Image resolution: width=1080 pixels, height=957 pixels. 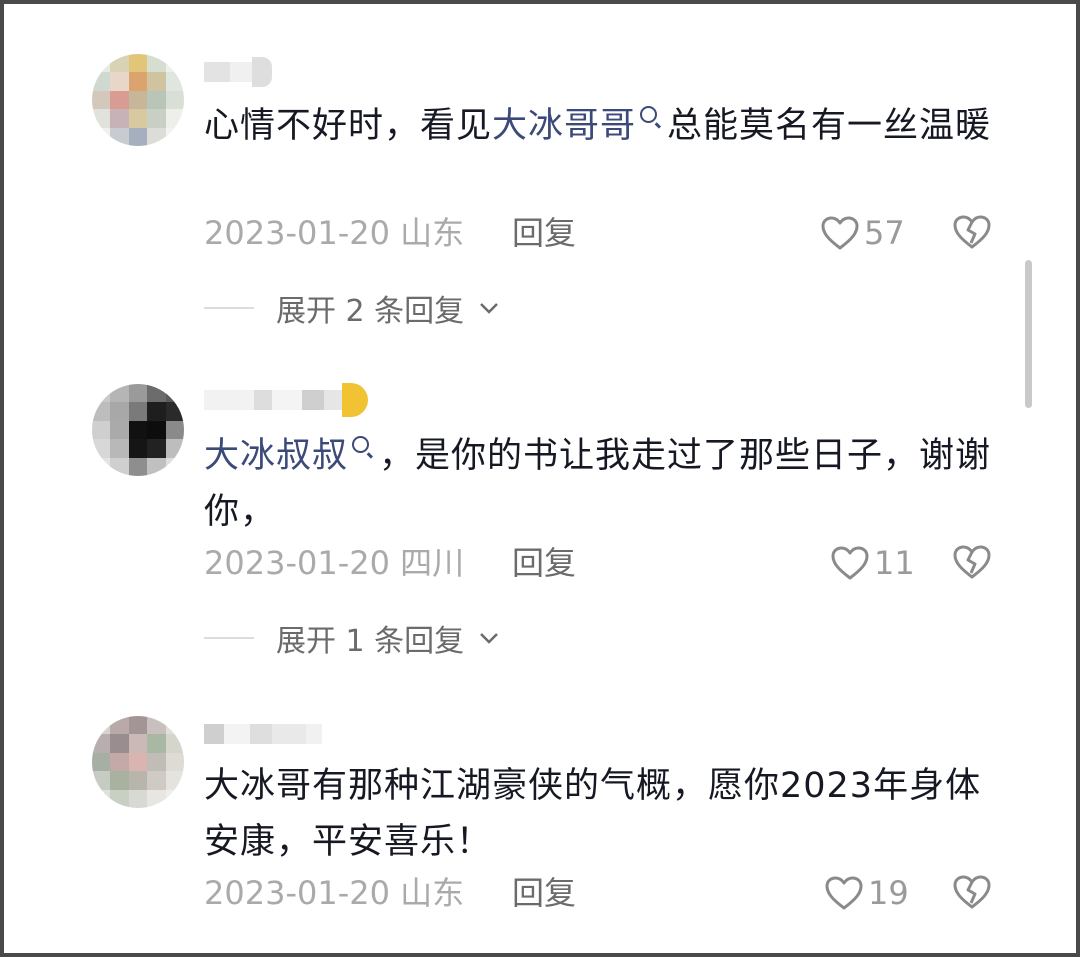 I want to click on expand-replies-label: 展开 2 条回复, so click(x=370, y=311).